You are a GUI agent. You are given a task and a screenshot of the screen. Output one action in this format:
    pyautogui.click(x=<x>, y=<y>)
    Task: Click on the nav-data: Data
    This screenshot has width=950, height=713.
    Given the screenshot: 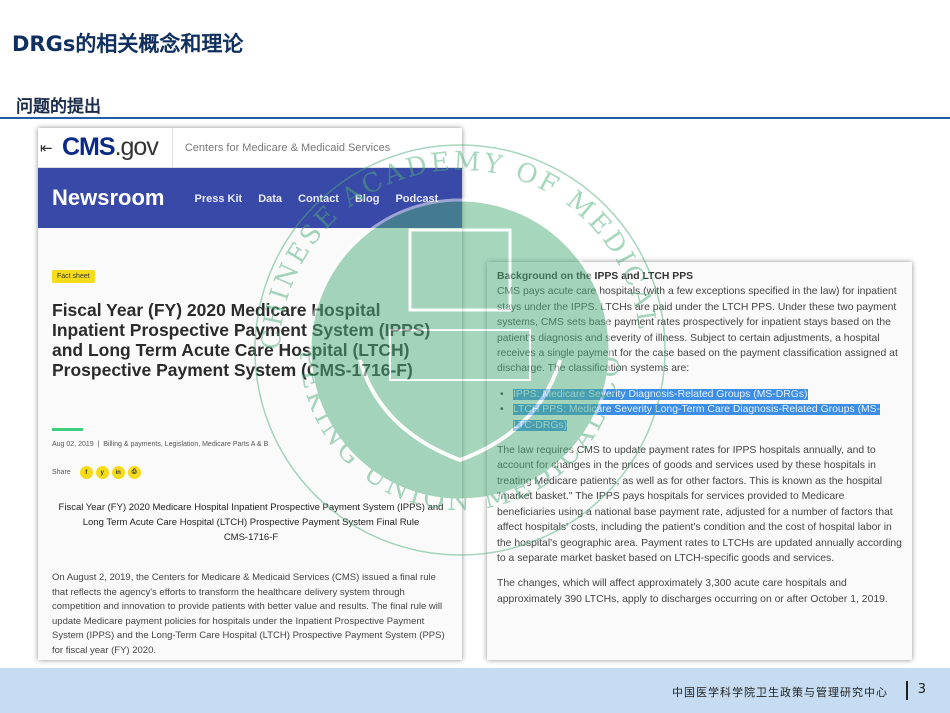 What is the action you would take?
    pyautogui.click(x=270, y=199)
    